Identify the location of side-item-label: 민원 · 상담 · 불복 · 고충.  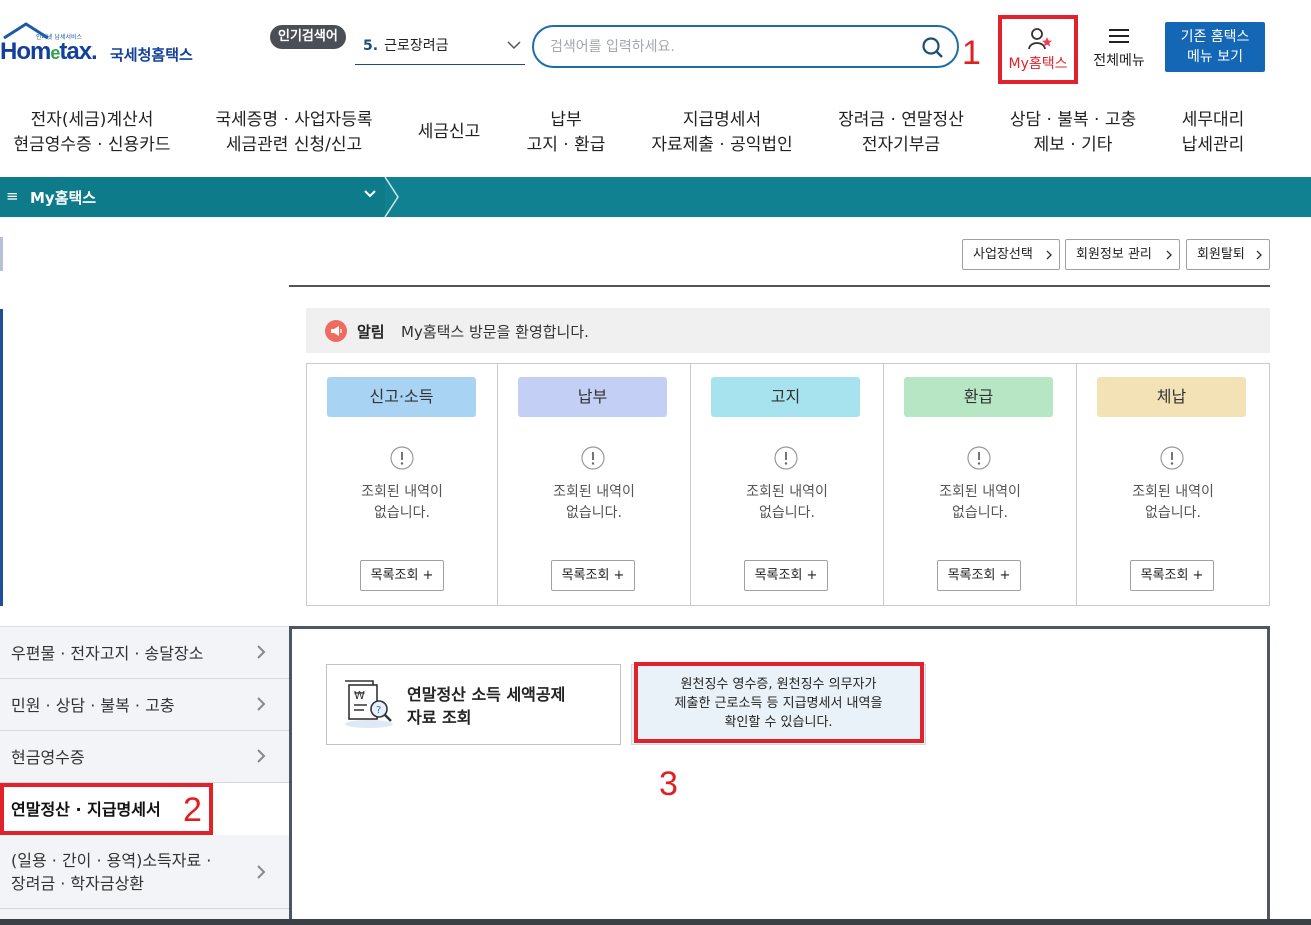
(93, 705).